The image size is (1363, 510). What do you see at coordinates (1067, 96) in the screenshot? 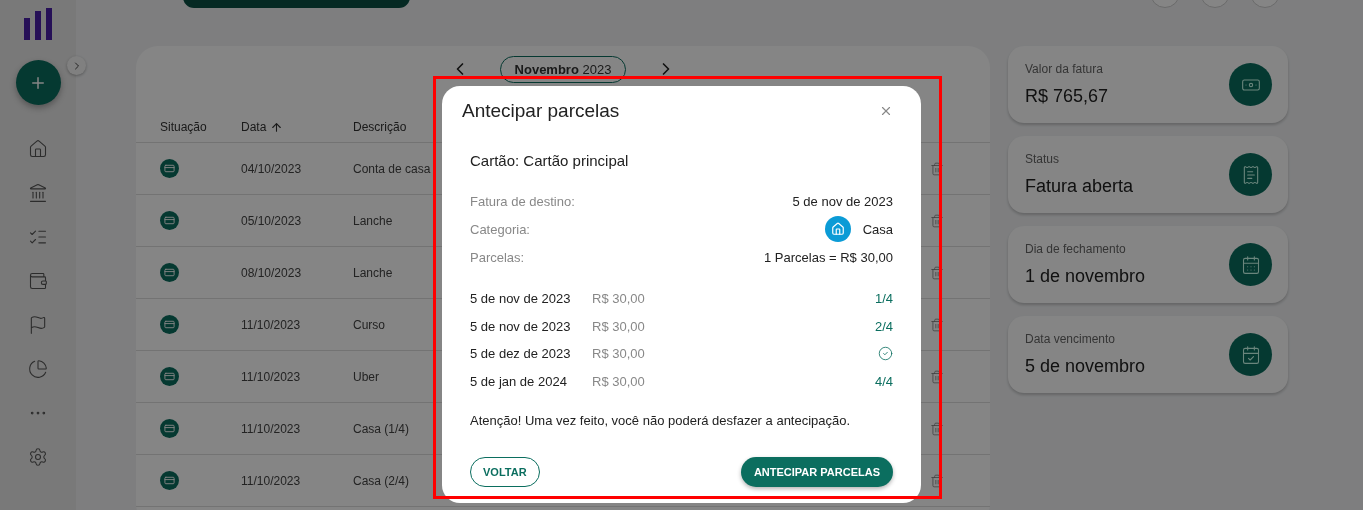
I see `card-value: R$ 765,67` at bounding box center [1067, 96].